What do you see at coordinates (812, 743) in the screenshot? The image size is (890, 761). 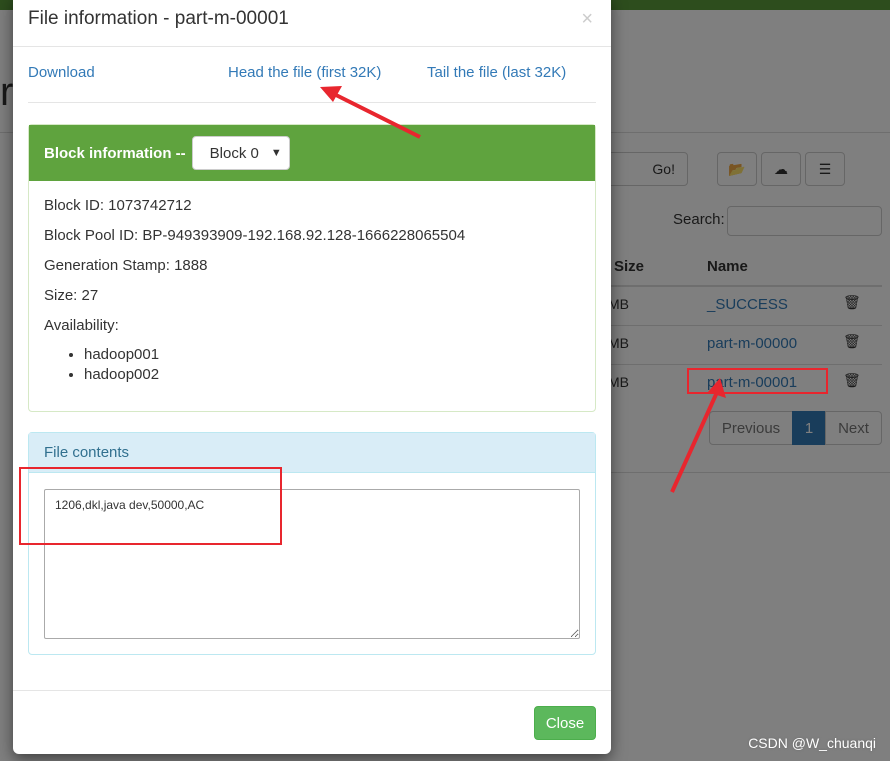 I see `watermark: CSDN @W_chuanqi` at bounding box center [812, 743].